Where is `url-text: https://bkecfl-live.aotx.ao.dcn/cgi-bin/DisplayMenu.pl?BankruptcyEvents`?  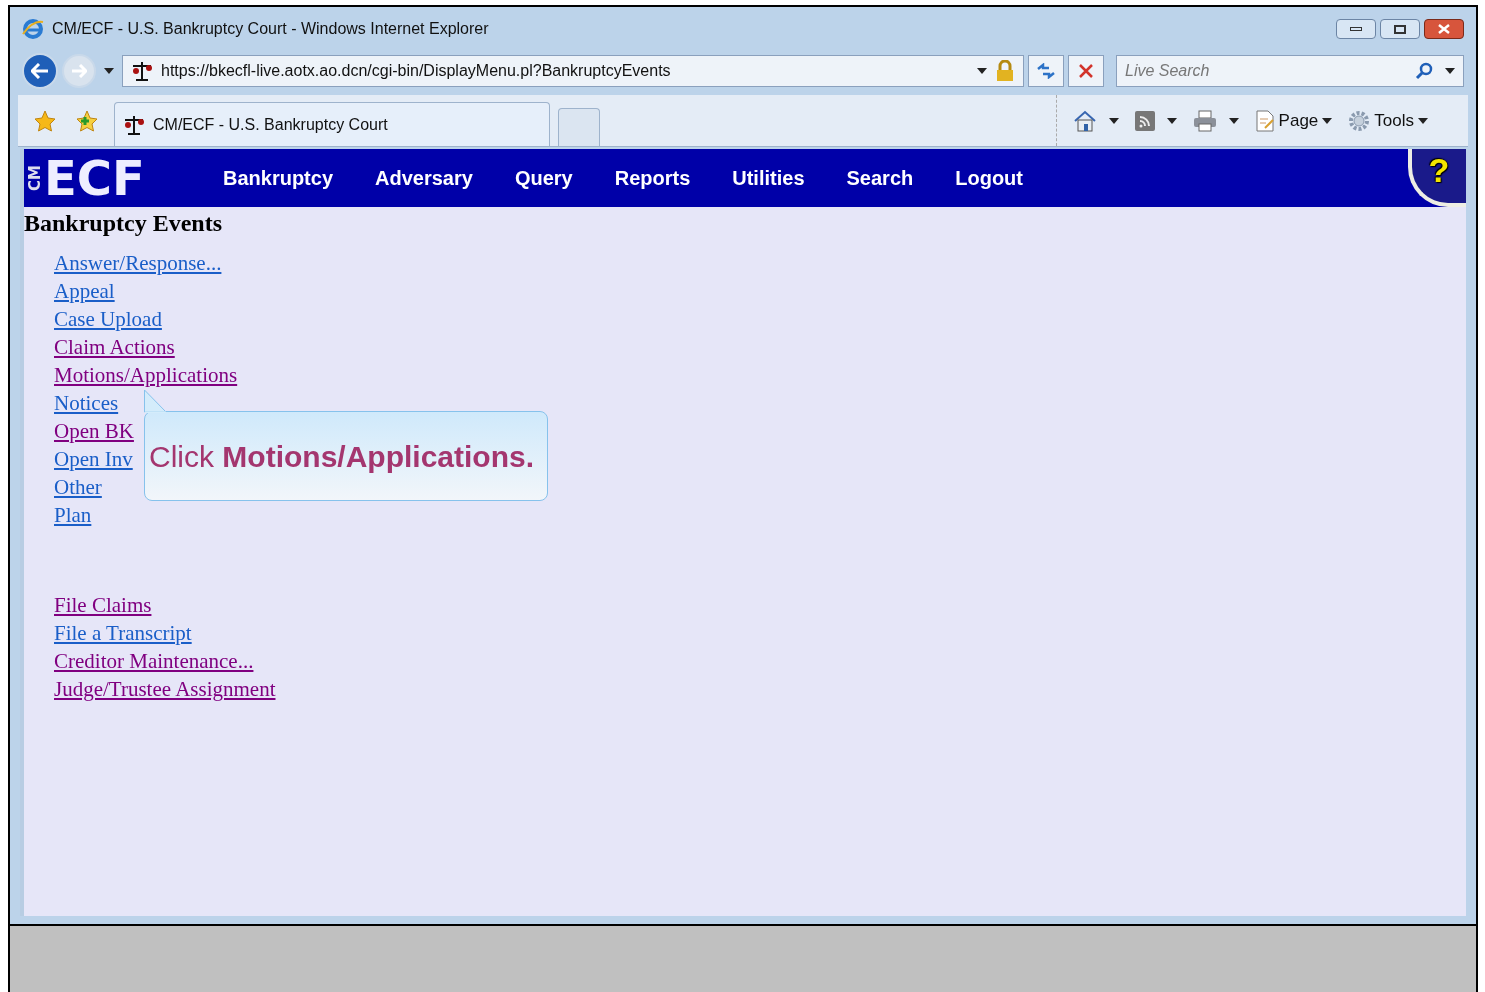 url-text: https://bkecfl-live.aotx.ao.dcn/cgi-bin/DisplayMenu.pl?BankruptcyEvents is located at coordinates (416, 71).